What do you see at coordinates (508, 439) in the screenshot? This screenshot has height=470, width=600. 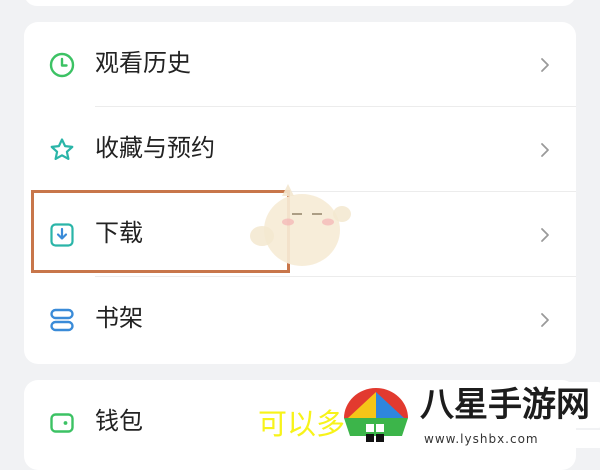 I see `site-watermark-url: www.lyshbx.com` at bounding box center [508, 439].